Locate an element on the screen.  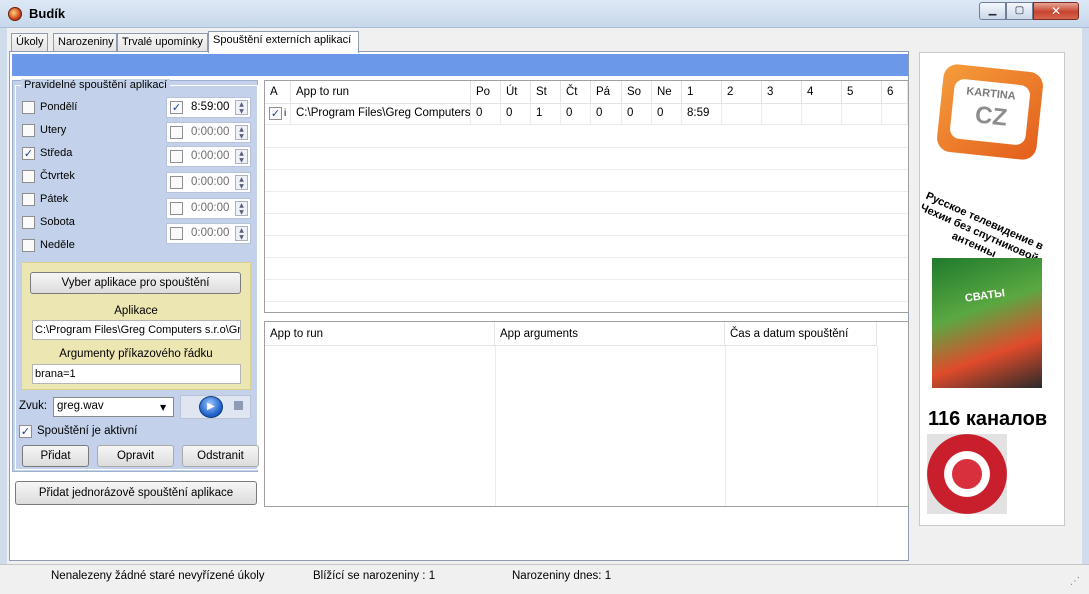
column-header-so: So is located at coordinates (637, 92).